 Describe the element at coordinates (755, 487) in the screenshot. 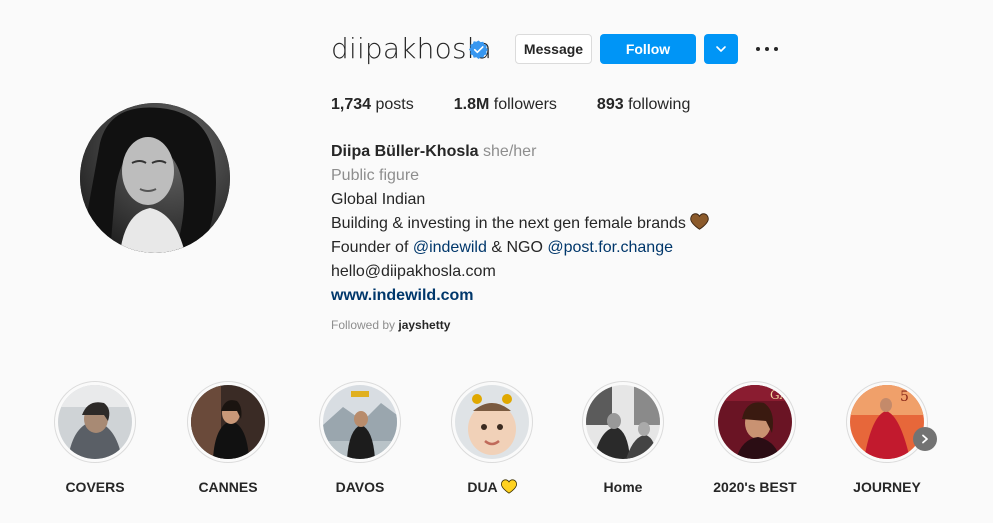

I see `highlight-label: 2020's BEST` at that location.